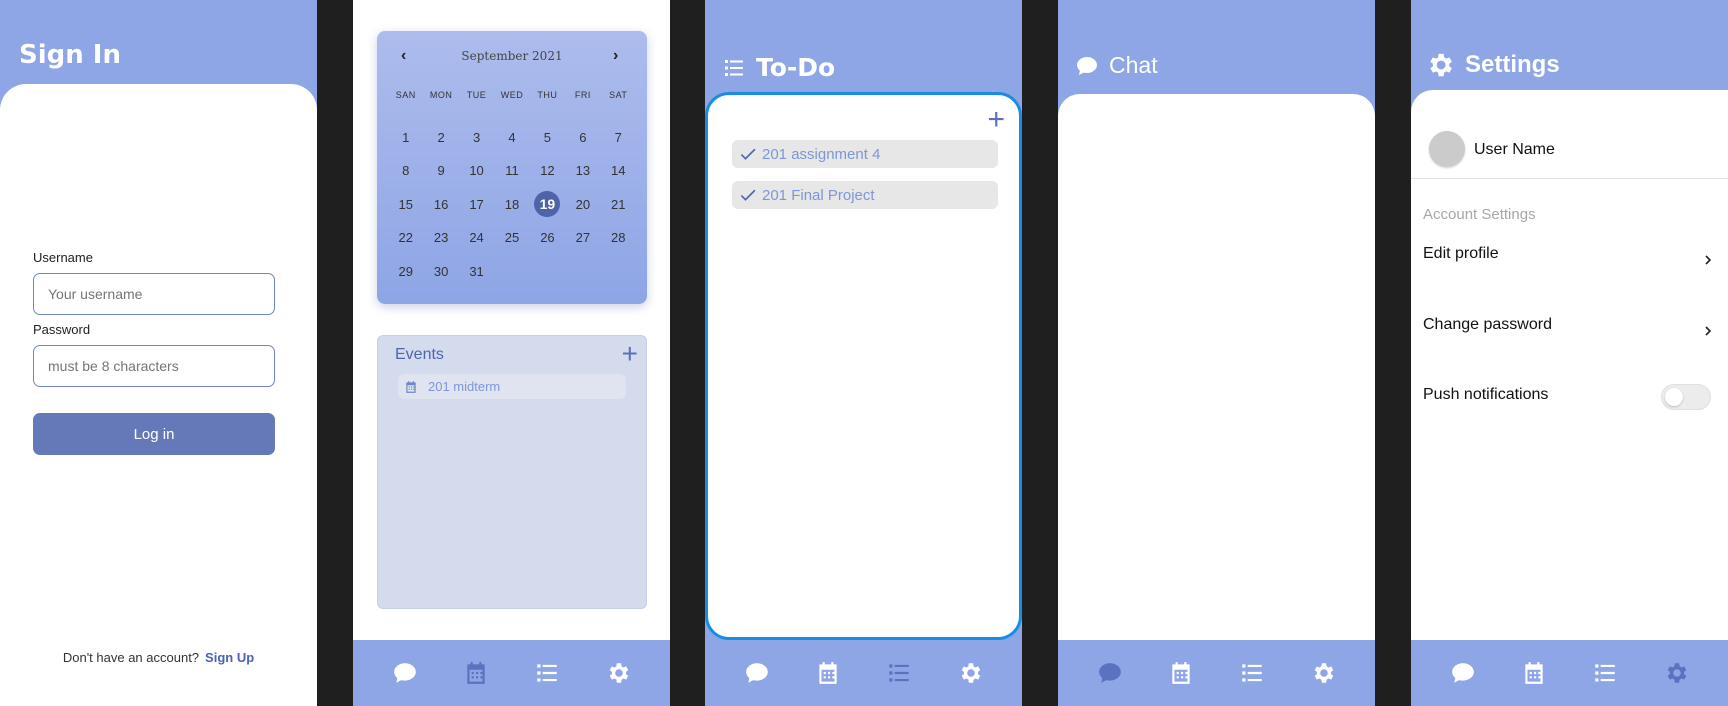 The image size is (1728, 706). Describe the element at coordinates (464, 386) in the screenshot. I see `event-label: 201 midterm` at that location.